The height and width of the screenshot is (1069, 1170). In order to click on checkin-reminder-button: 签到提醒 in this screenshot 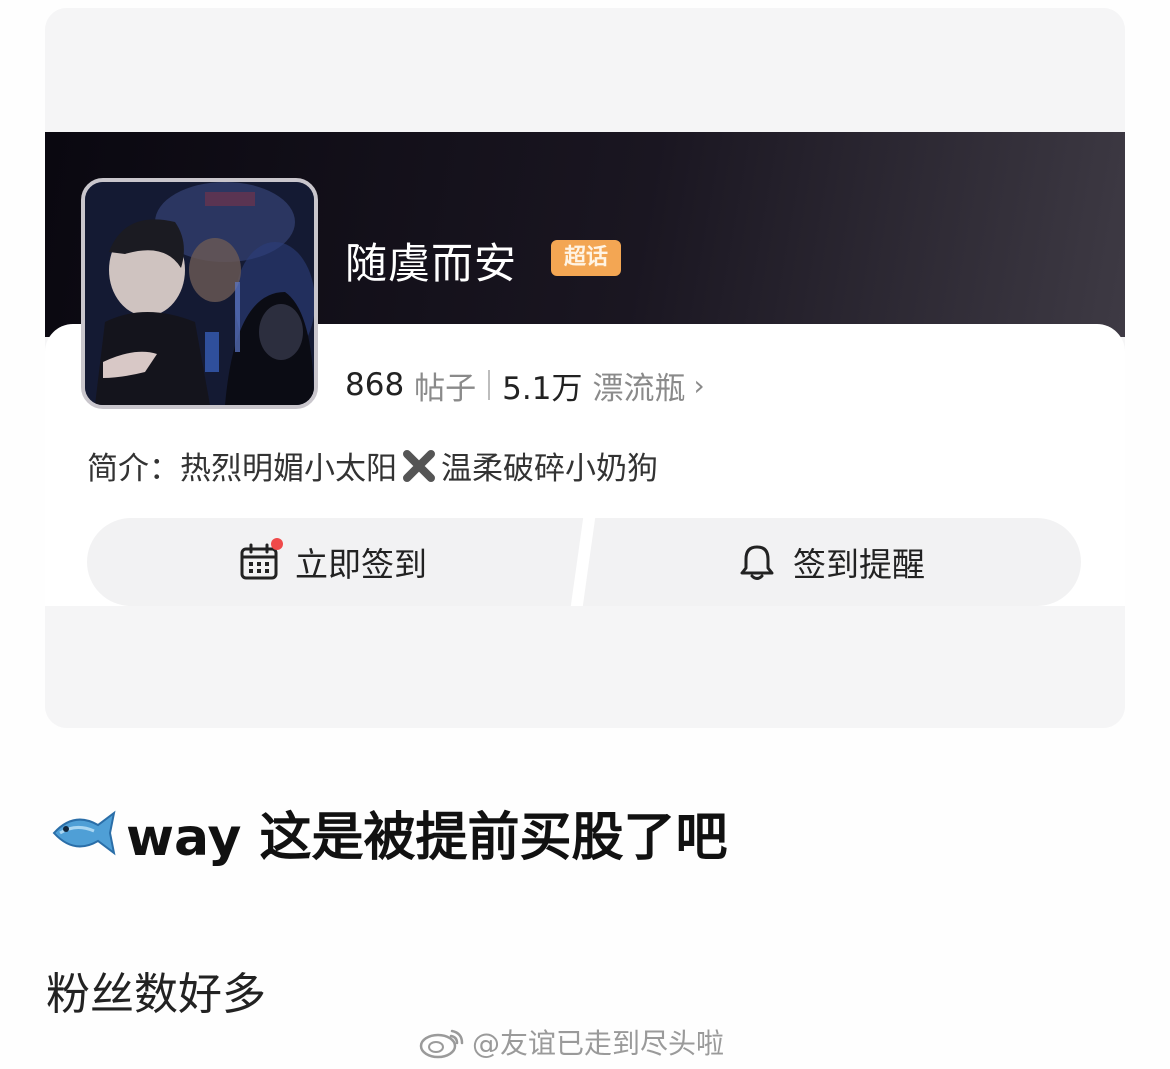, I will do `click(831, 562)`.